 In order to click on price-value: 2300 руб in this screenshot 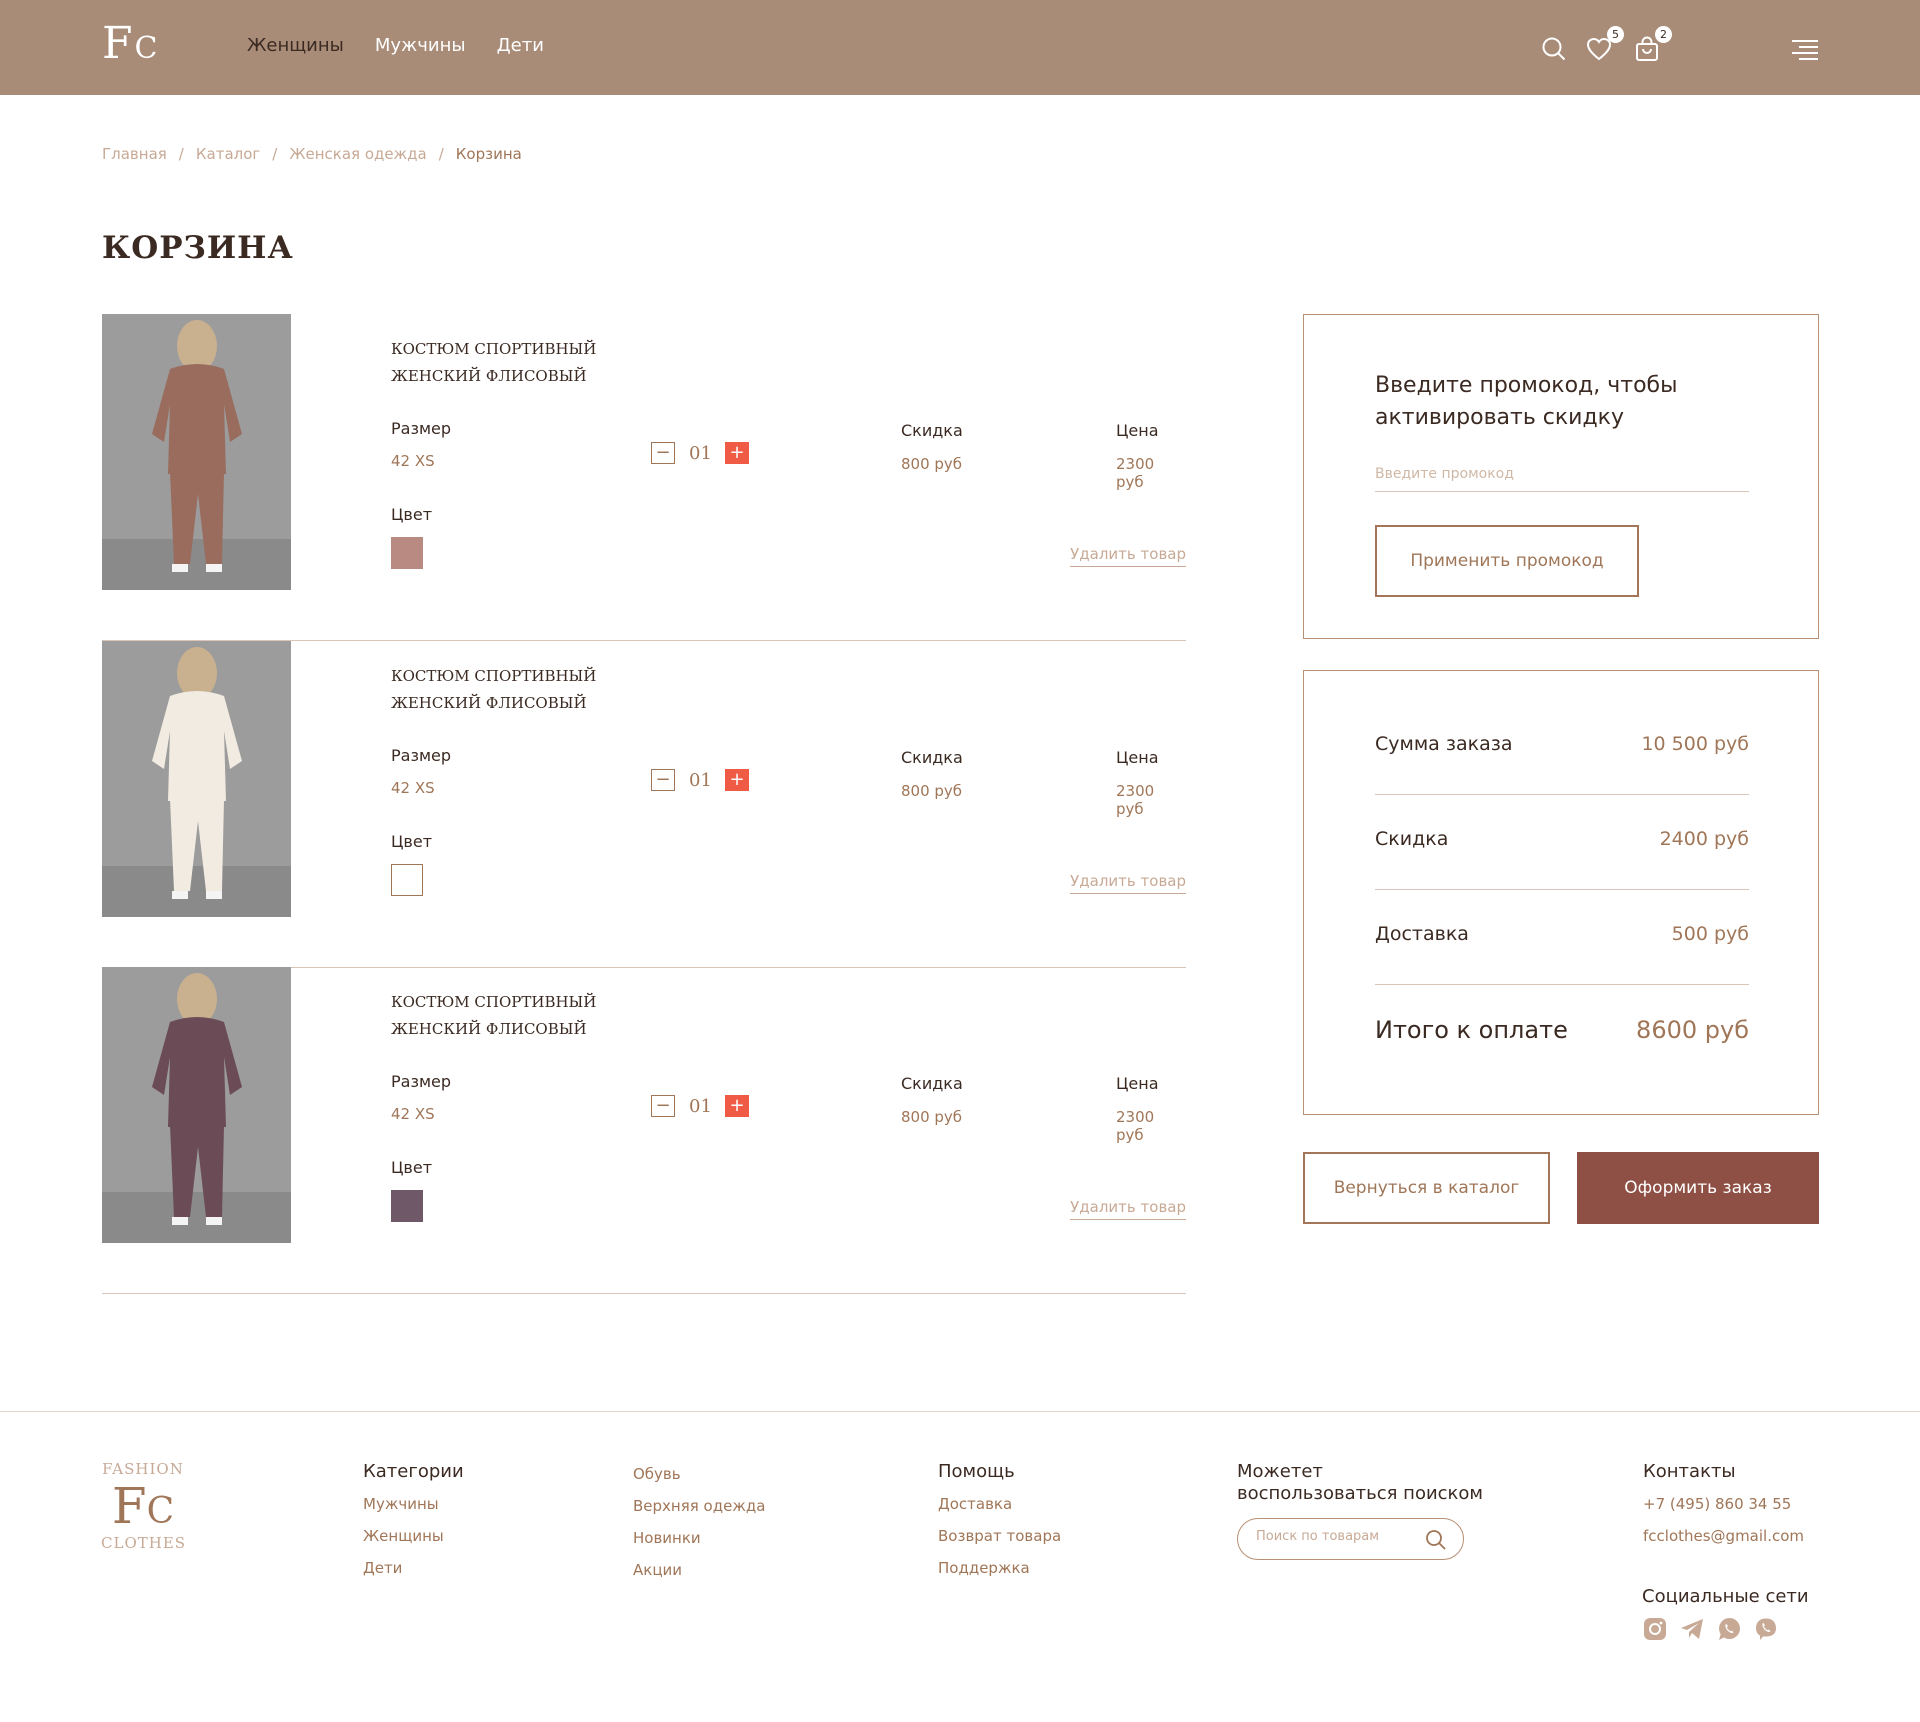, I will do `click(1135, 1126)`.